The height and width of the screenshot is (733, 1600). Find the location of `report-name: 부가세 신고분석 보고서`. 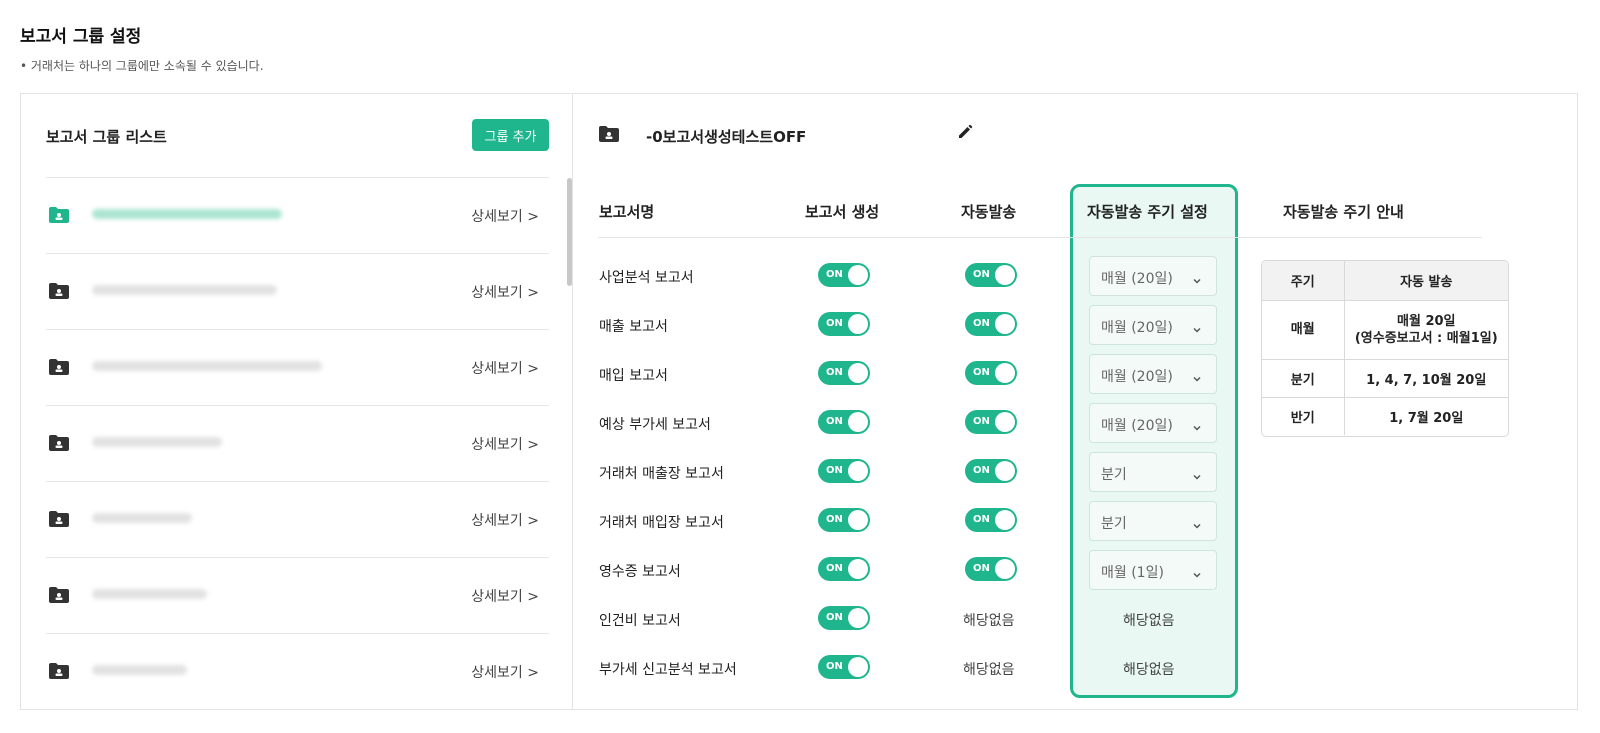

report-name: 부가세 신고분석 보고서 is located at coordinates (668, 670).